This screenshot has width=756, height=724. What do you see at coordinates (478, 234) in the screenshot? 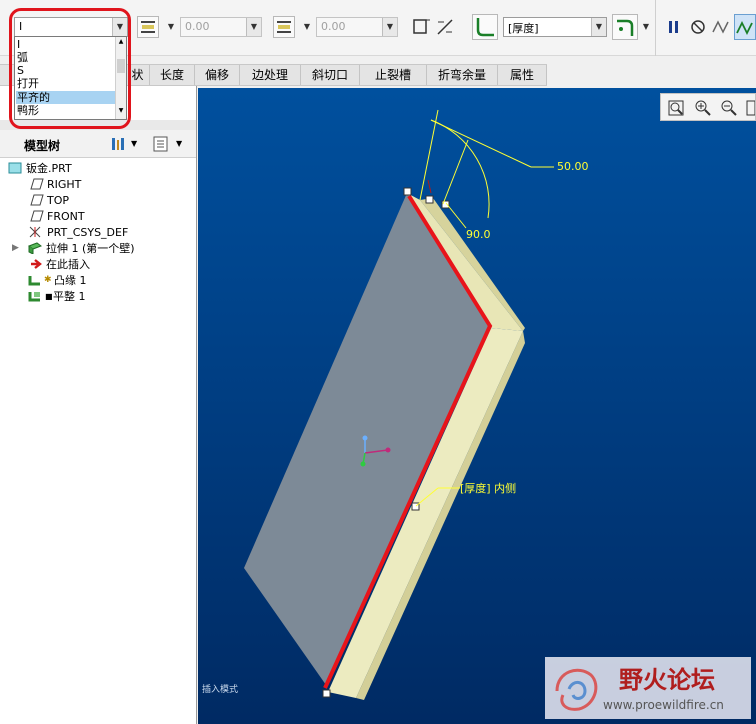
I see `angle-dimension: 90.0` at bounding box center [478, 234].